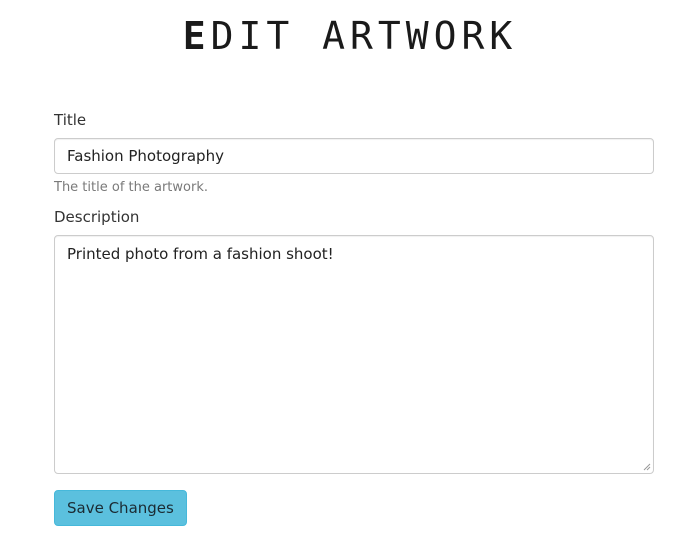 This screenshot has width=700, height=542. Describe the element at coordinates (364, 36) in the screenshot. I see `page-title-rest: DIT ARTWORK` at that location.